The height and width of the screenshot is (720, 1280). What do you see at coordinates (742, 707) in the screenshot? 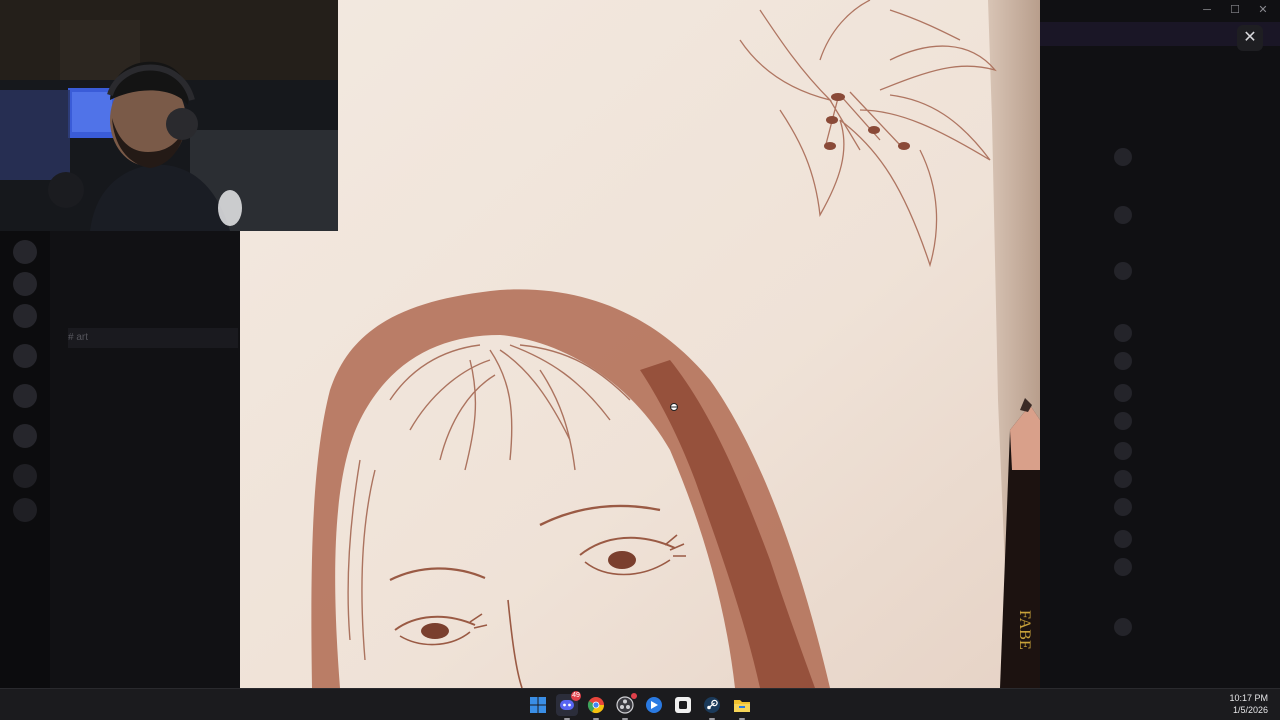
I see `file-explorer-icon` at bounding box center [742, 707].